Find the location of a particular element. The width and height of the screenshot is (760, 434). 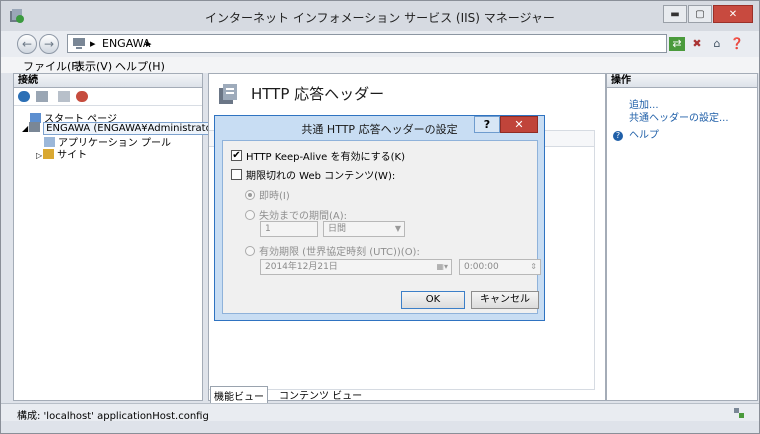

connections-toolbar is located at coordinates (108, 97).